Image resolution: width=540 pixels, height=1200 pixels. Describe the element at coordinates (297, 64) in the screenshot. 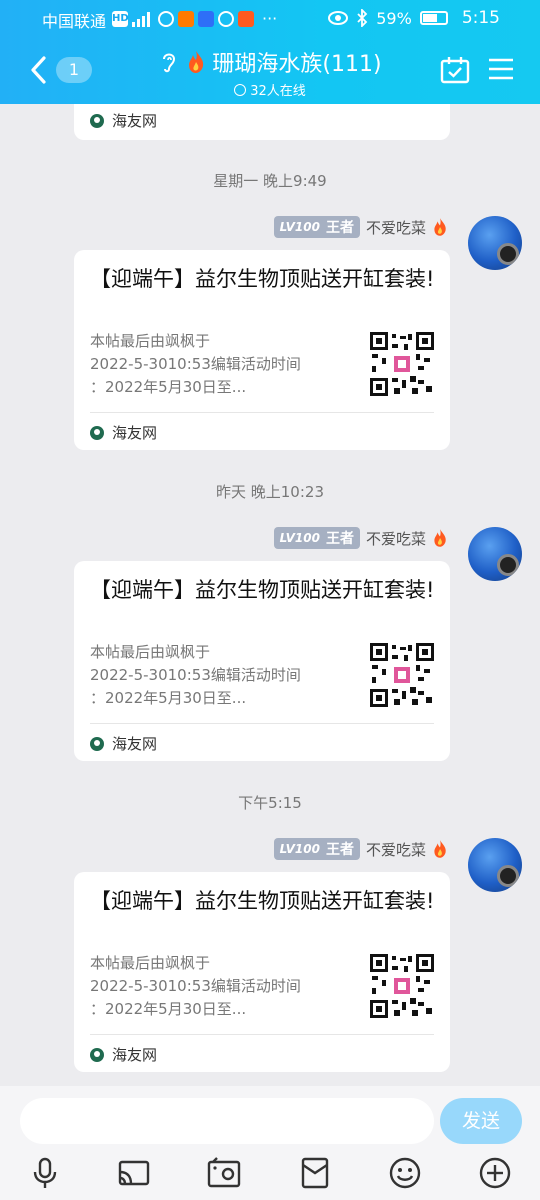

I see `group-title: 珊瑚海水族(111)` at that location.